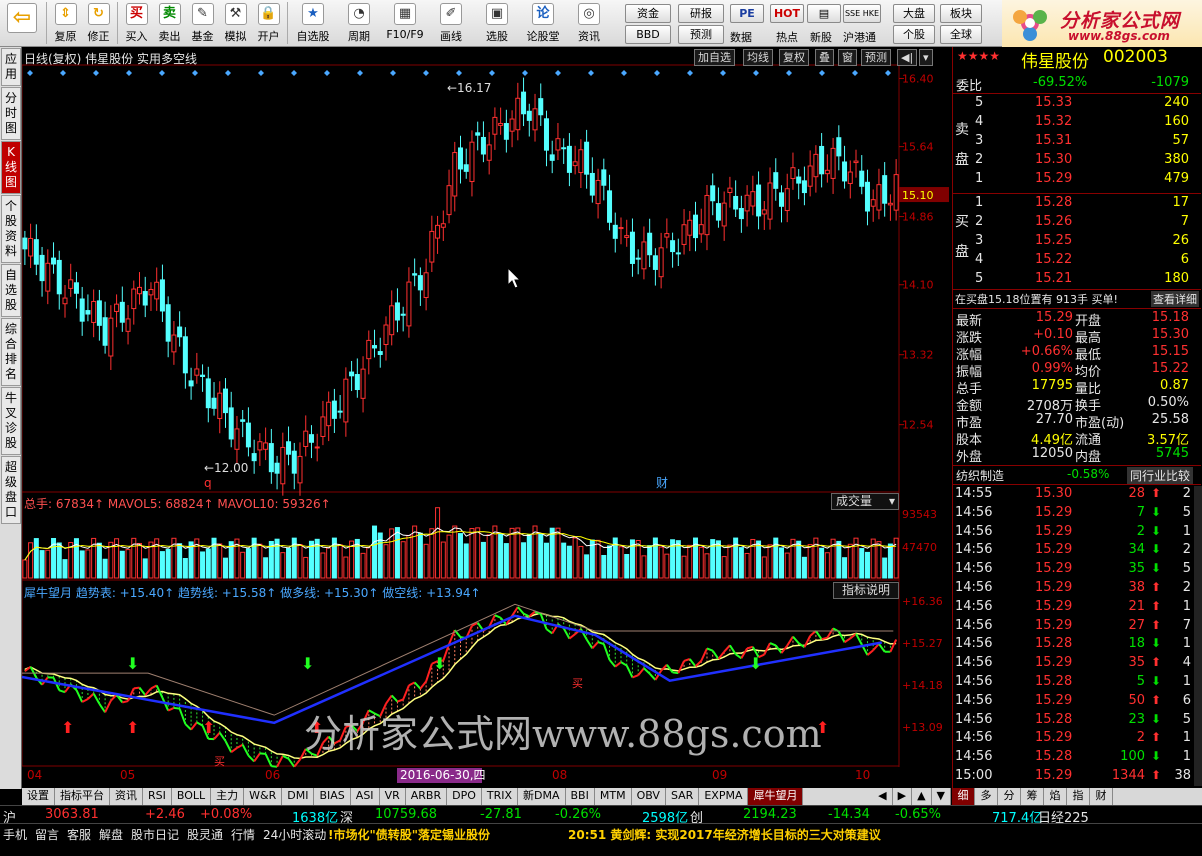  Describe the element at coordinates (451, 23) in the screenshot. I see `pen-button: ✐ 画线` at that location.